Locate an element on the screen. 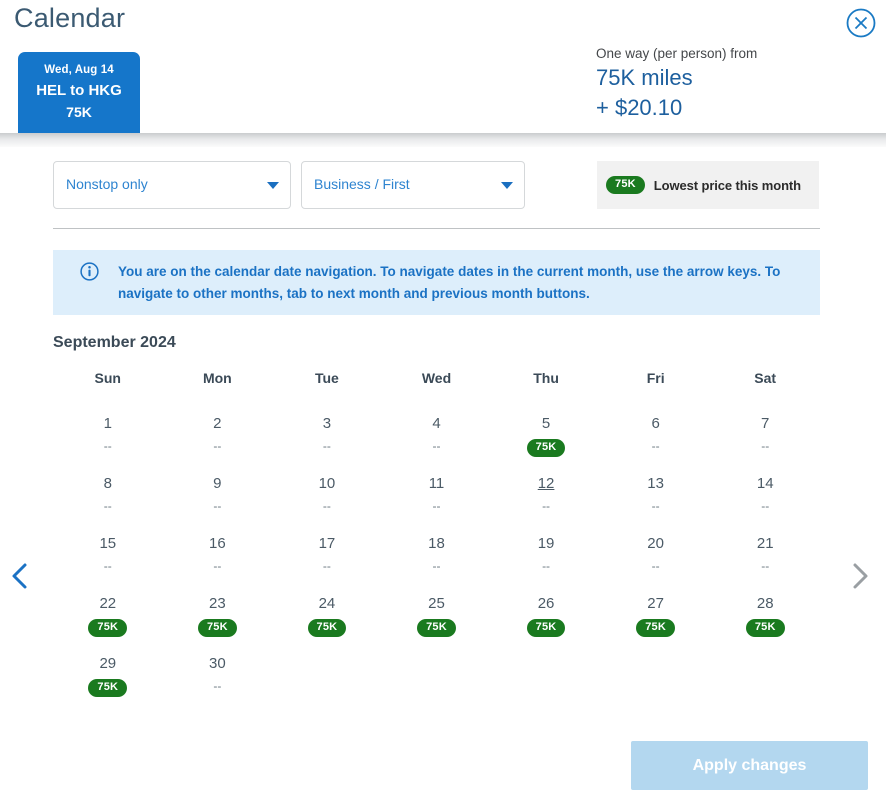 The image size is (886, 805). cabin-filter-select: Business / First is located at coordinates (413, 185).